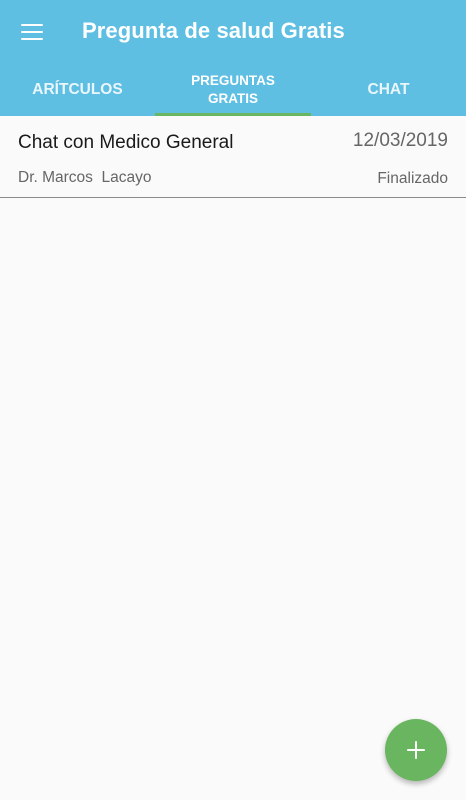  I want to click on tab-preguntas-gratis-label: PREGUNTAS GRATIS, so click(233, 90).